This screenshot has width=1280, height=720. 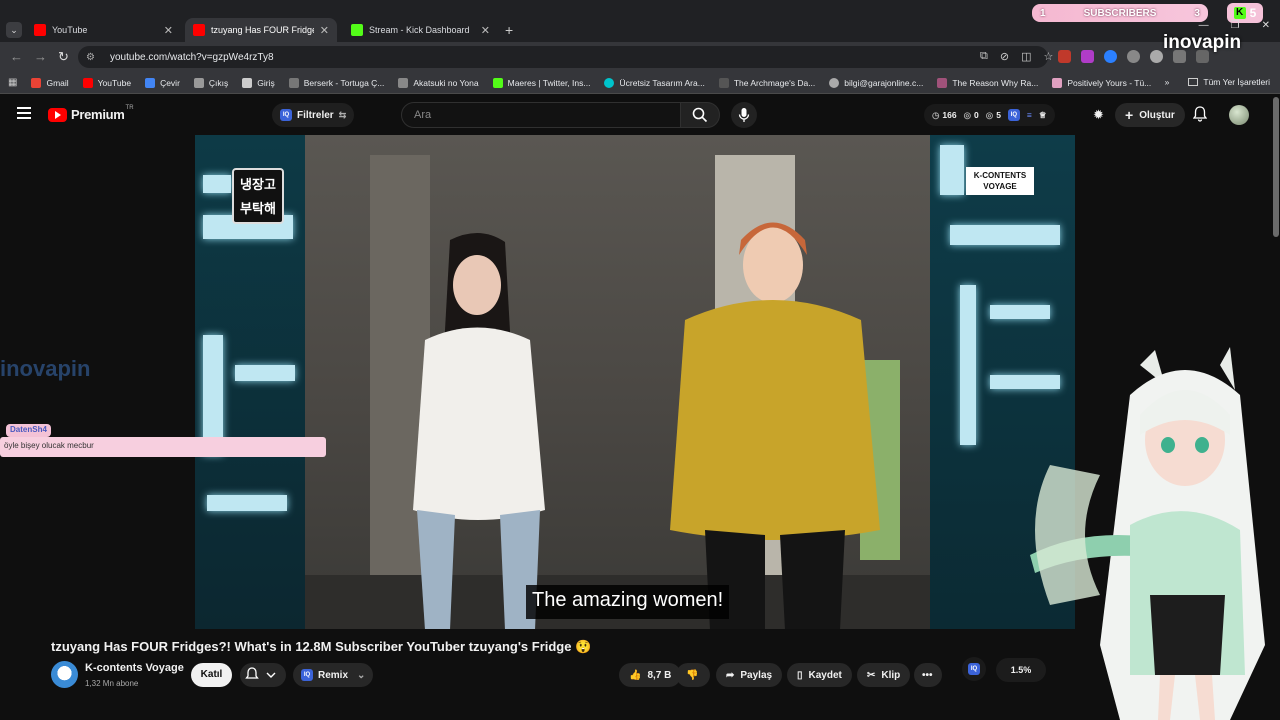 I want to click on filters-label: Filtreler, so click(x=315, y=115).